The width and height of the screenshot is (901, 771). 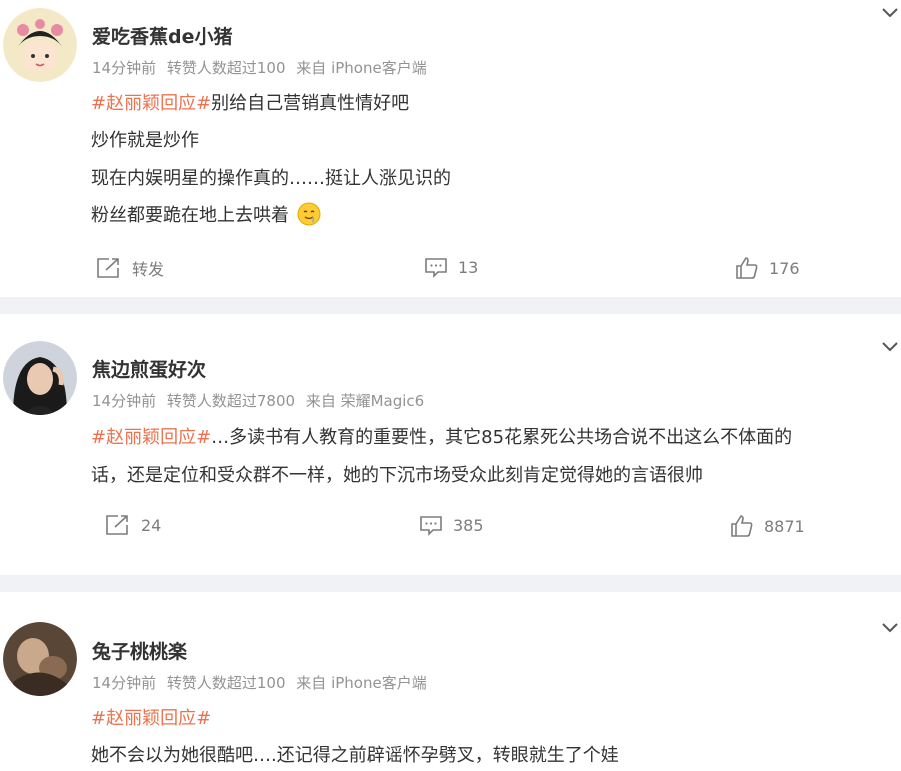 What do you see at coordinates (151, 525) in the screenshot?
I see `repost-count: 24` at bounding box center [151, 525].